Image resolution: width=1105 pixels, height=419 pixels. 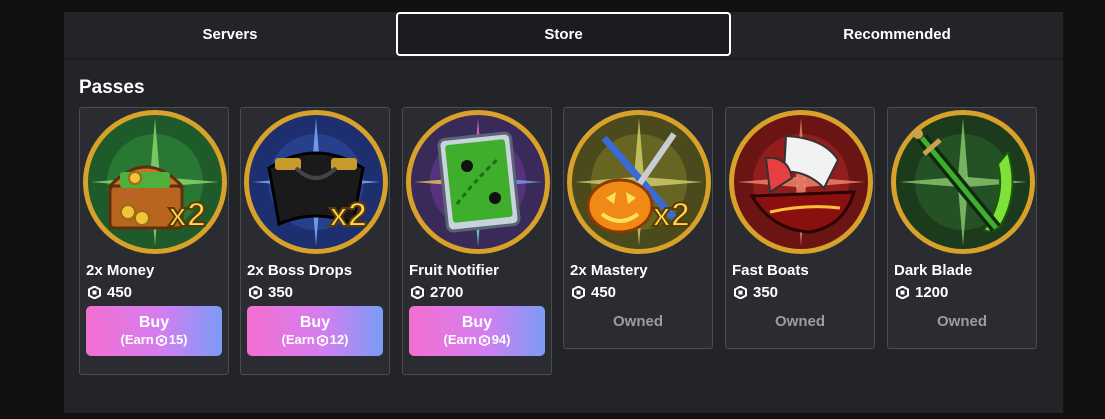 I want to click on pass-name: 2x Boss Drops, so click(x=300, y=270).